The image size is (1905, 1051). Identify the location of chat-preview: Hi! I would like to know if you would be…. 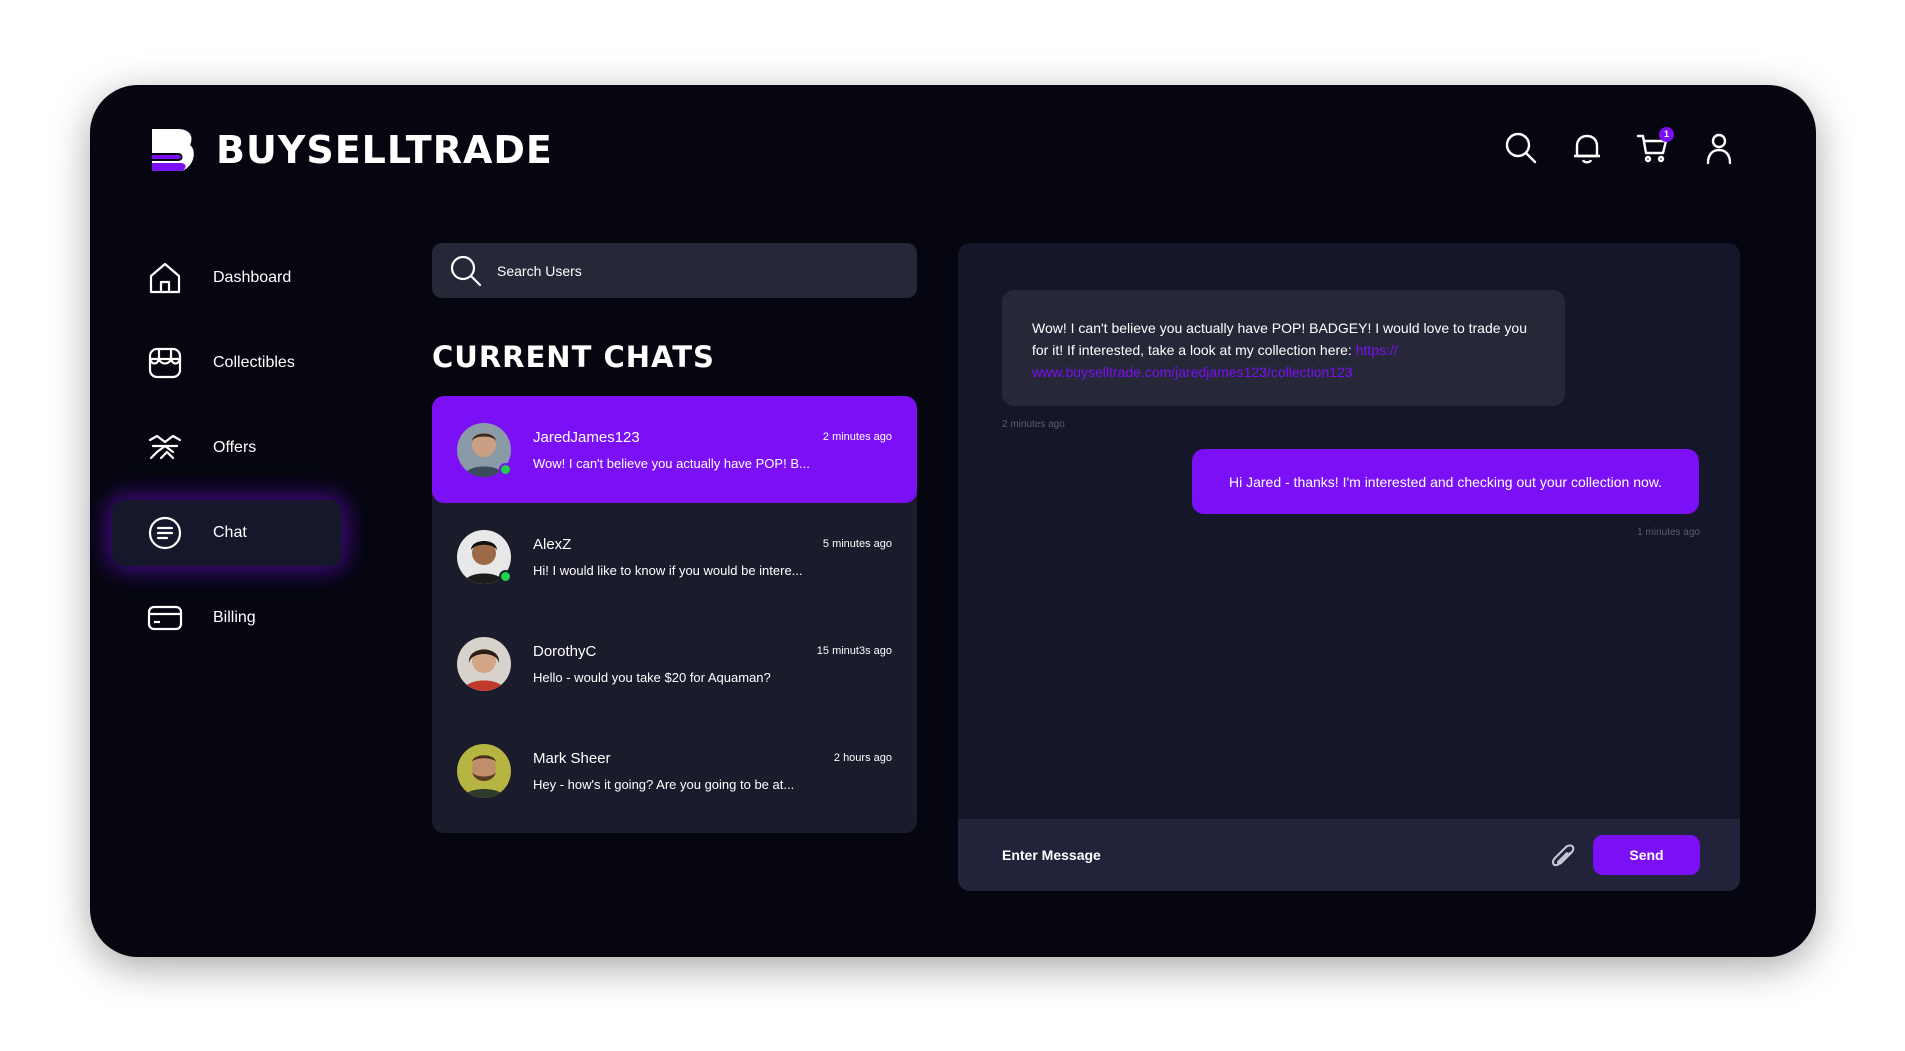
(668, 570).